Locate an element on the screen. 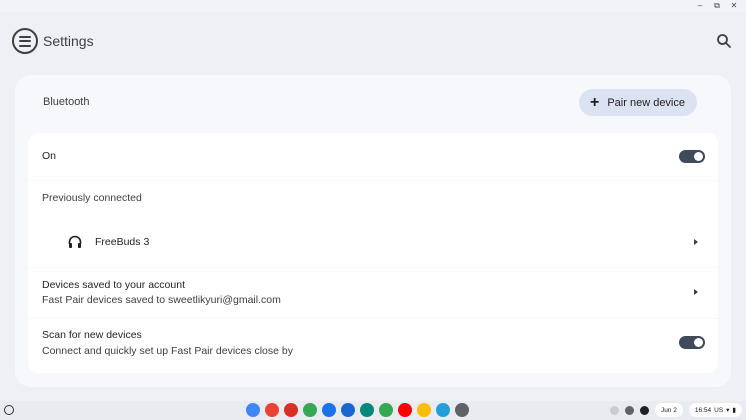 The width and height of the screenshot is (746, 420). messages-app-icon is located at coordinates (348, 410).